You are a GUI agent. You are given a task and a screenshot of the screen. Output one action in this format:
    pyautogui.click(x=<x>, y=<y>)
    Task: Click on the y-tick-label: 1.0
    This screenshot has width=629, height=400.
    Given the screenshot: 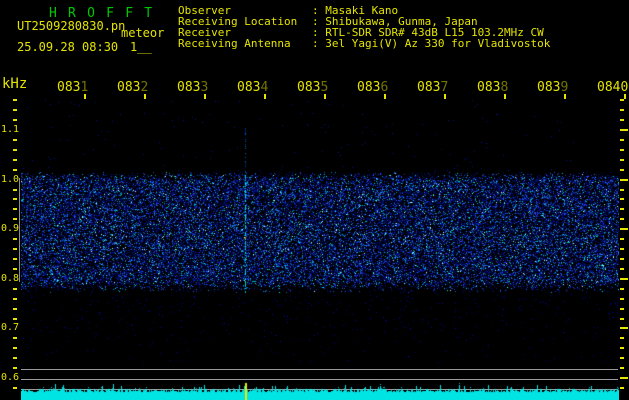 What is the action you would take?
    pyautogui.click(x=10, y=179)
    